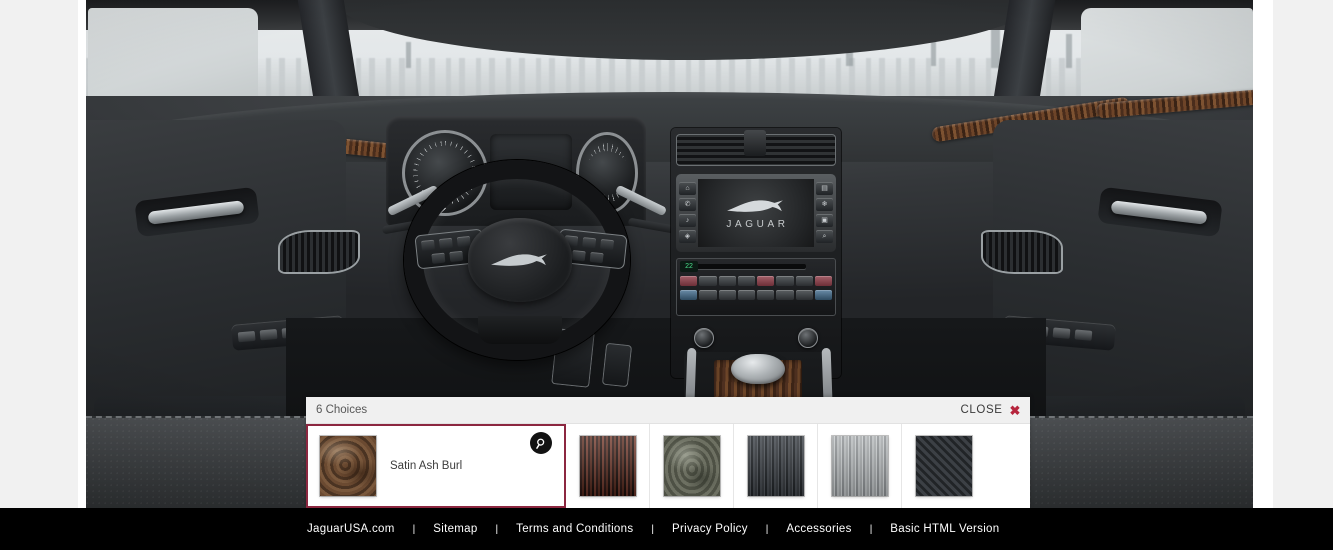 Image resolution: width=1333 pixels, height=550 pixels. What do you see at coordinates (426, 466) in the screenshot?
I see `swatch-label: Satin Ash Burl` at bounding box center [426, 466].